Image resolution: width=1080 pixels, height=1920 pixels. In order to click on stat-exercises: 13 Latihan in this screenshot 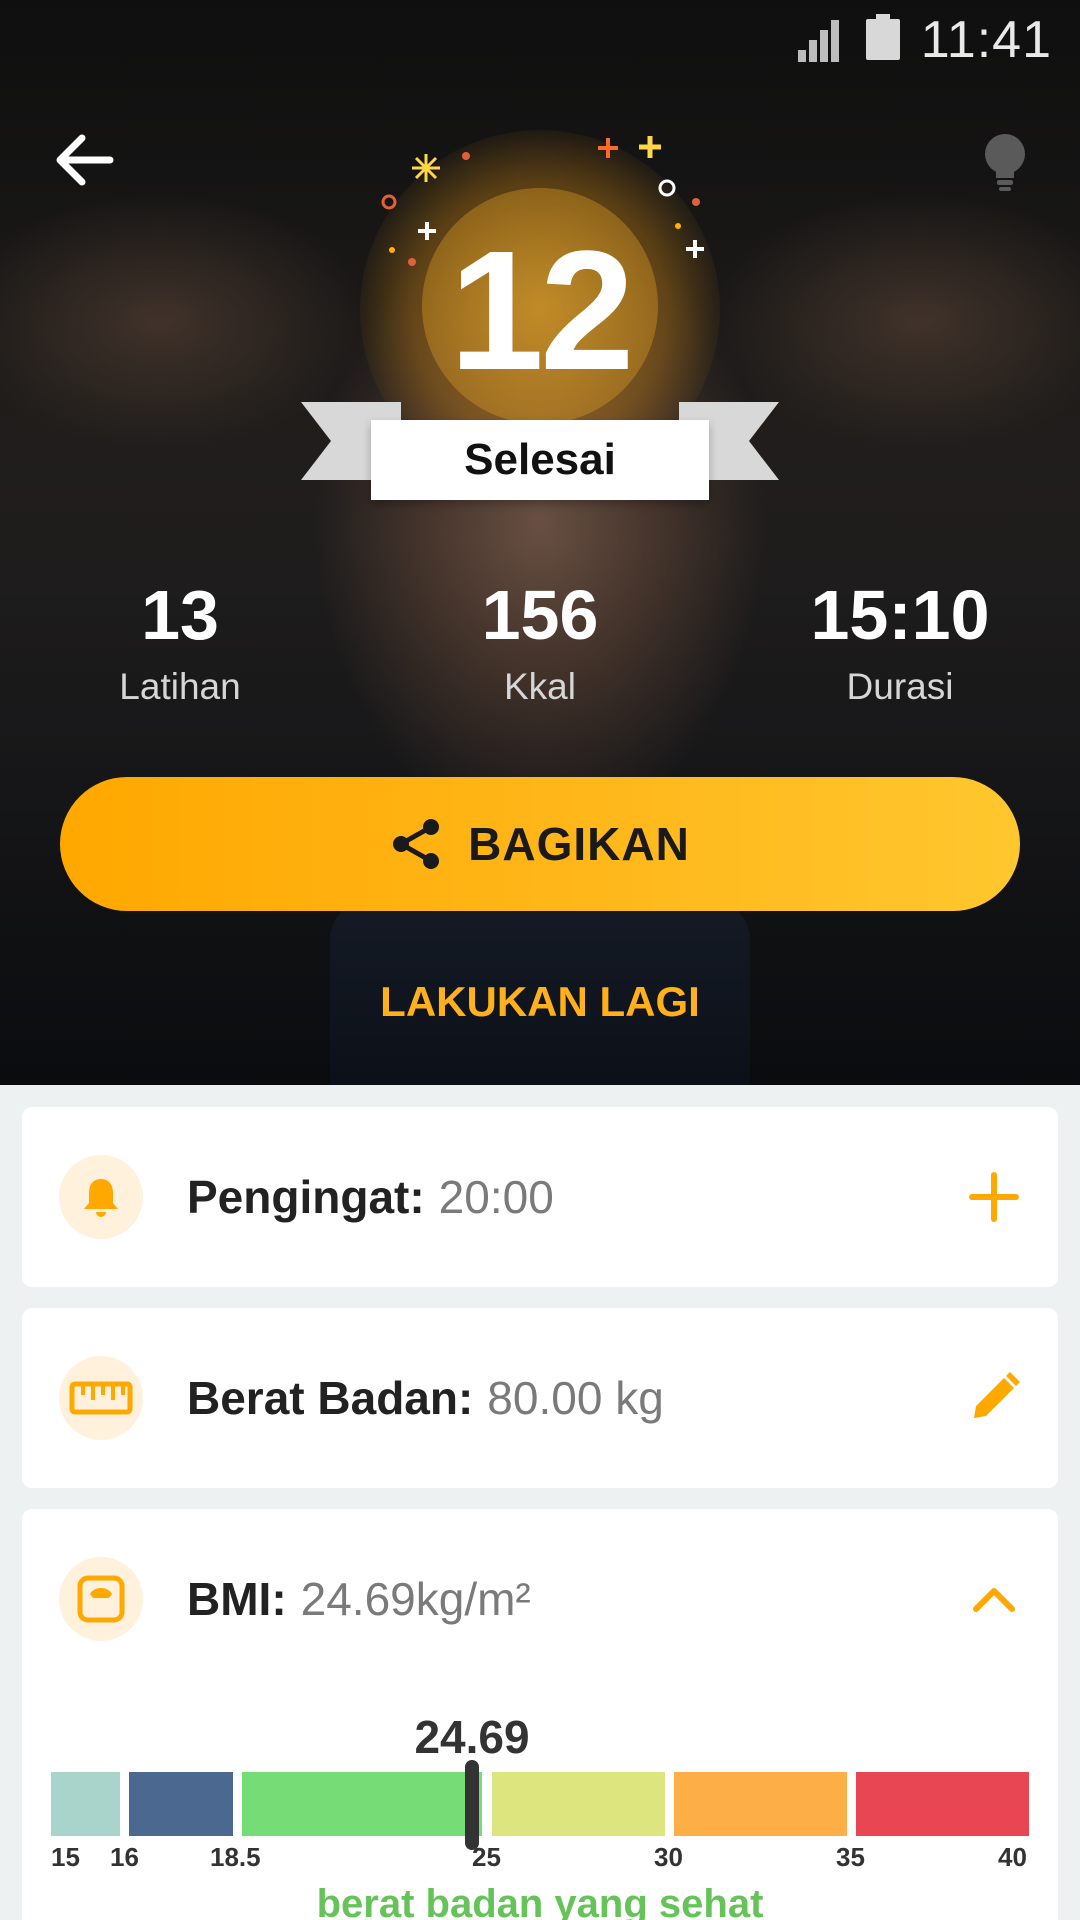, I will do `click(180, 639)`.